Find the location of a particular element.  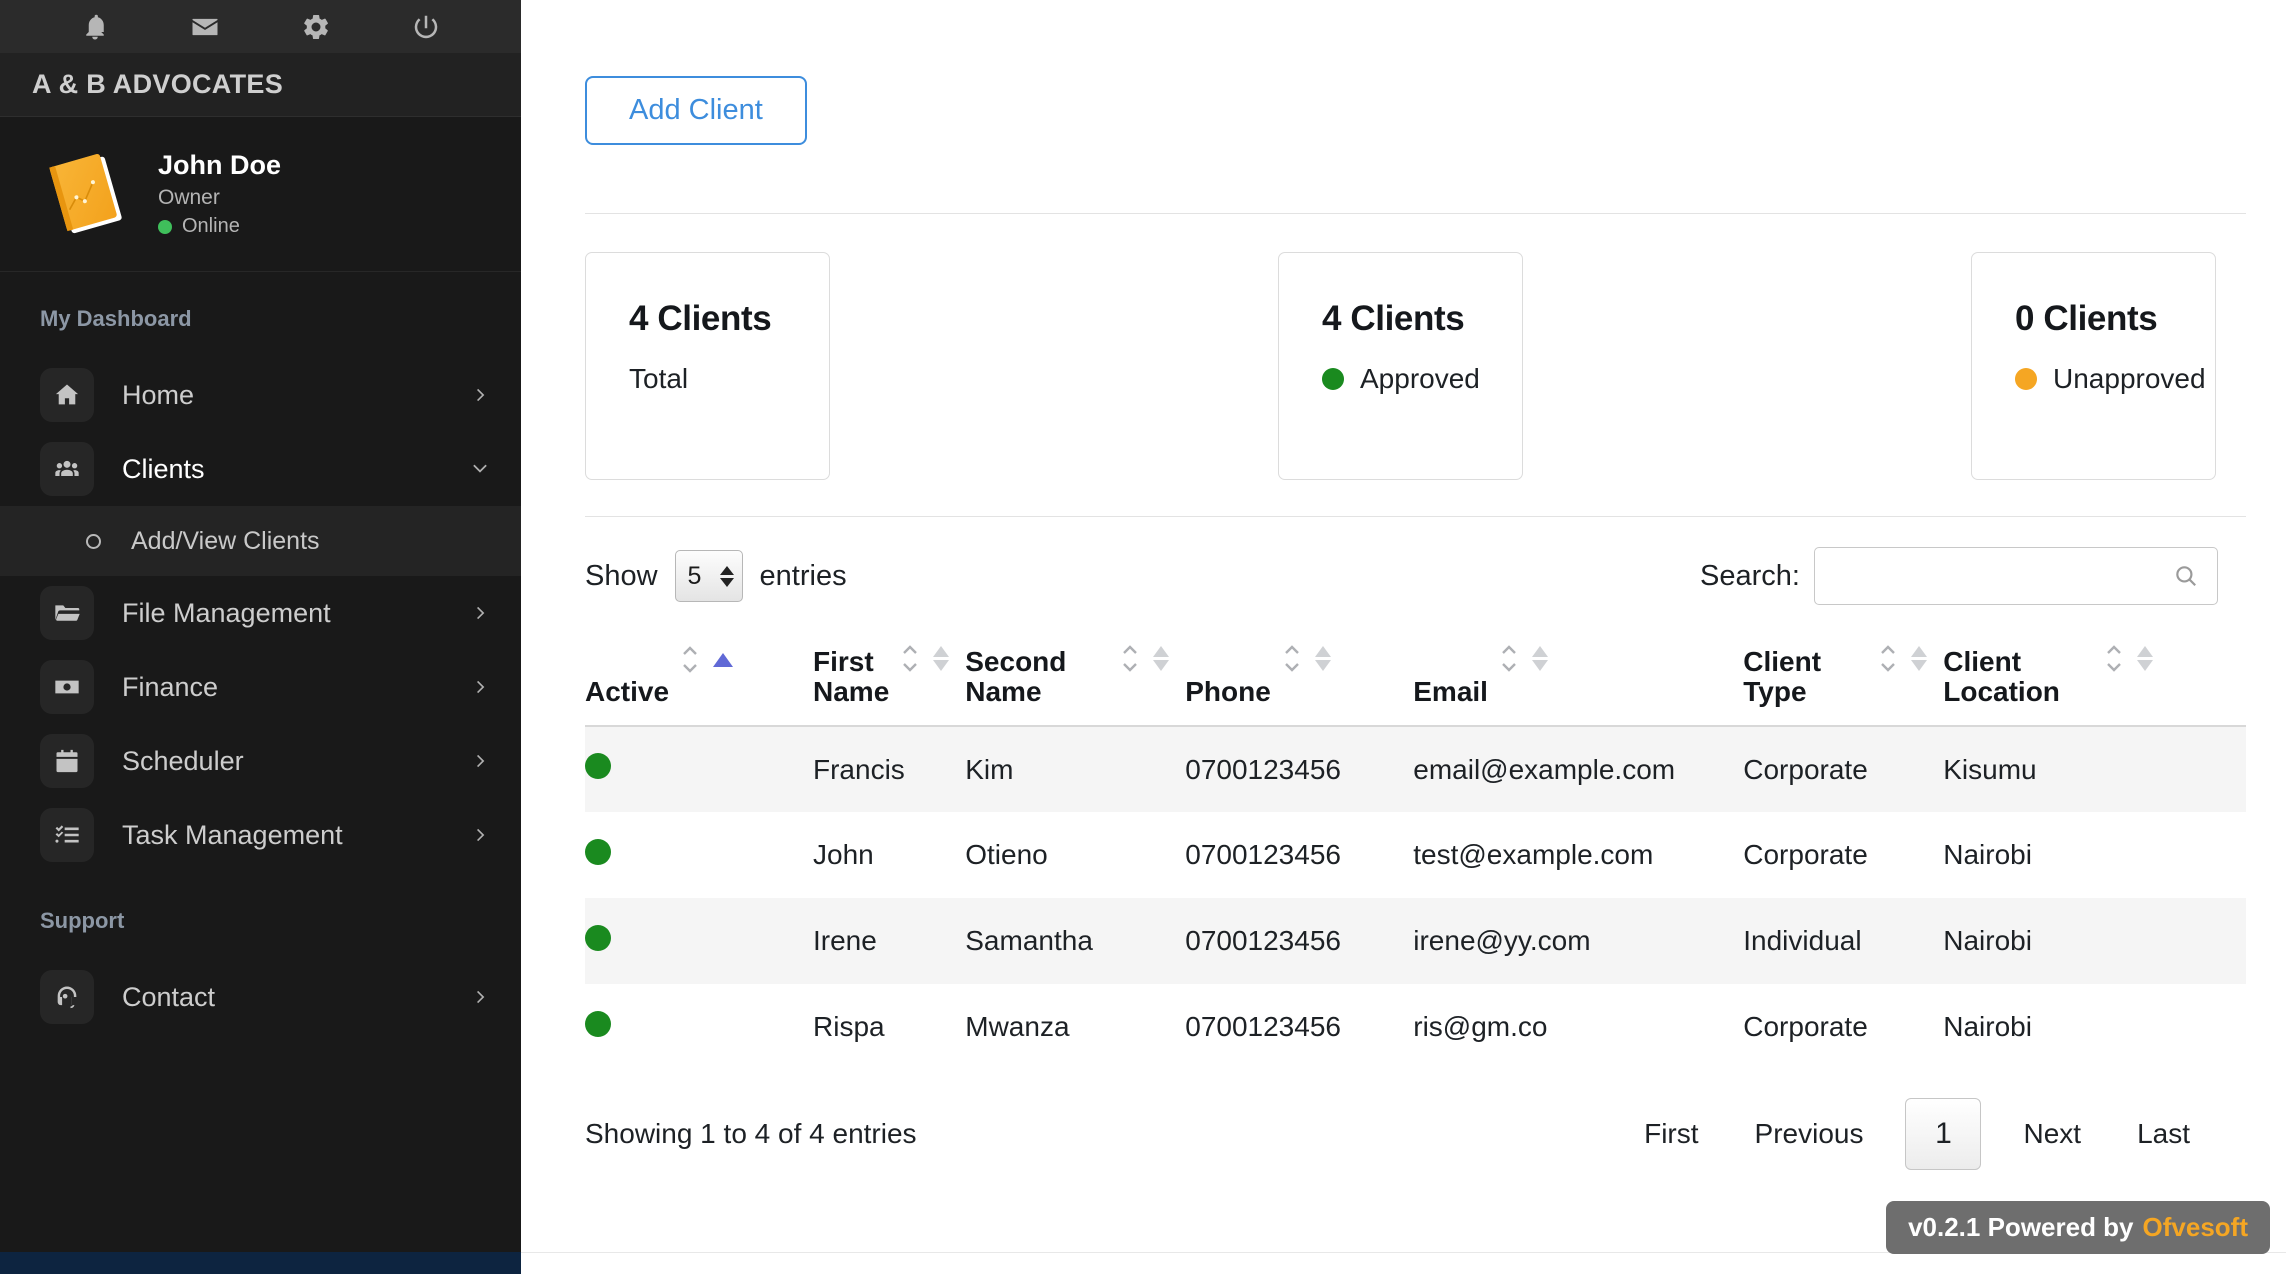

users-icon is located at coordinates (67, 469).